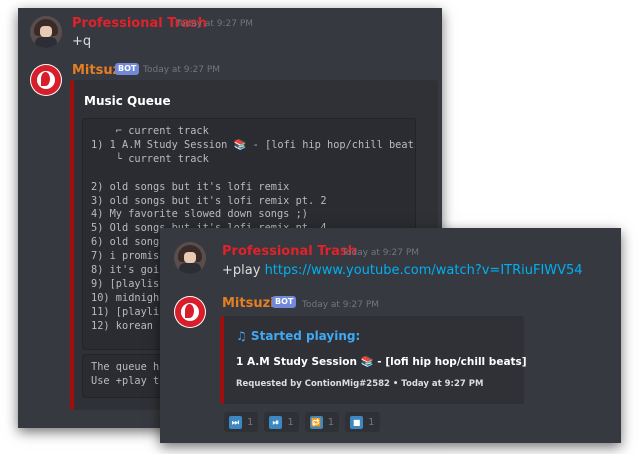 The image size is (643, 454). What do you see at coordinates (289, 251) in the screenshot?
I see `username: Professional Trash` at bounding box center [289, 251].